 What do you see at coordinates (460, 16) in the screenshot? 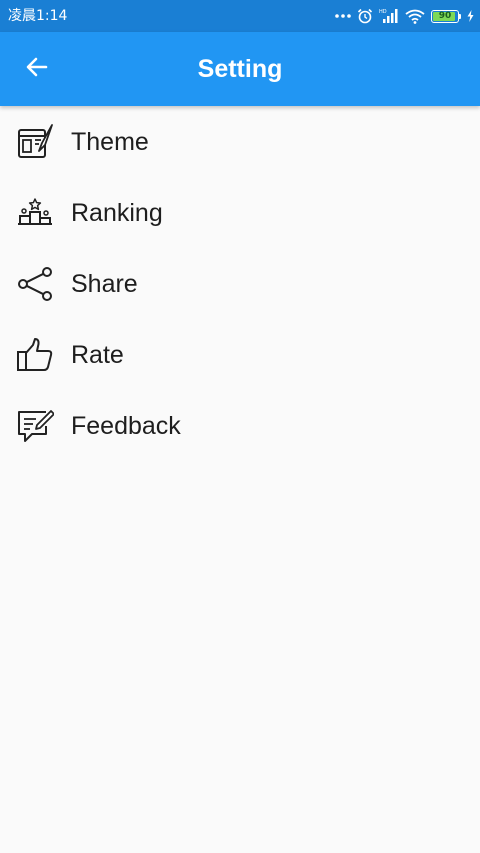
I see `battery-cap` at bounding box center [460, 16].